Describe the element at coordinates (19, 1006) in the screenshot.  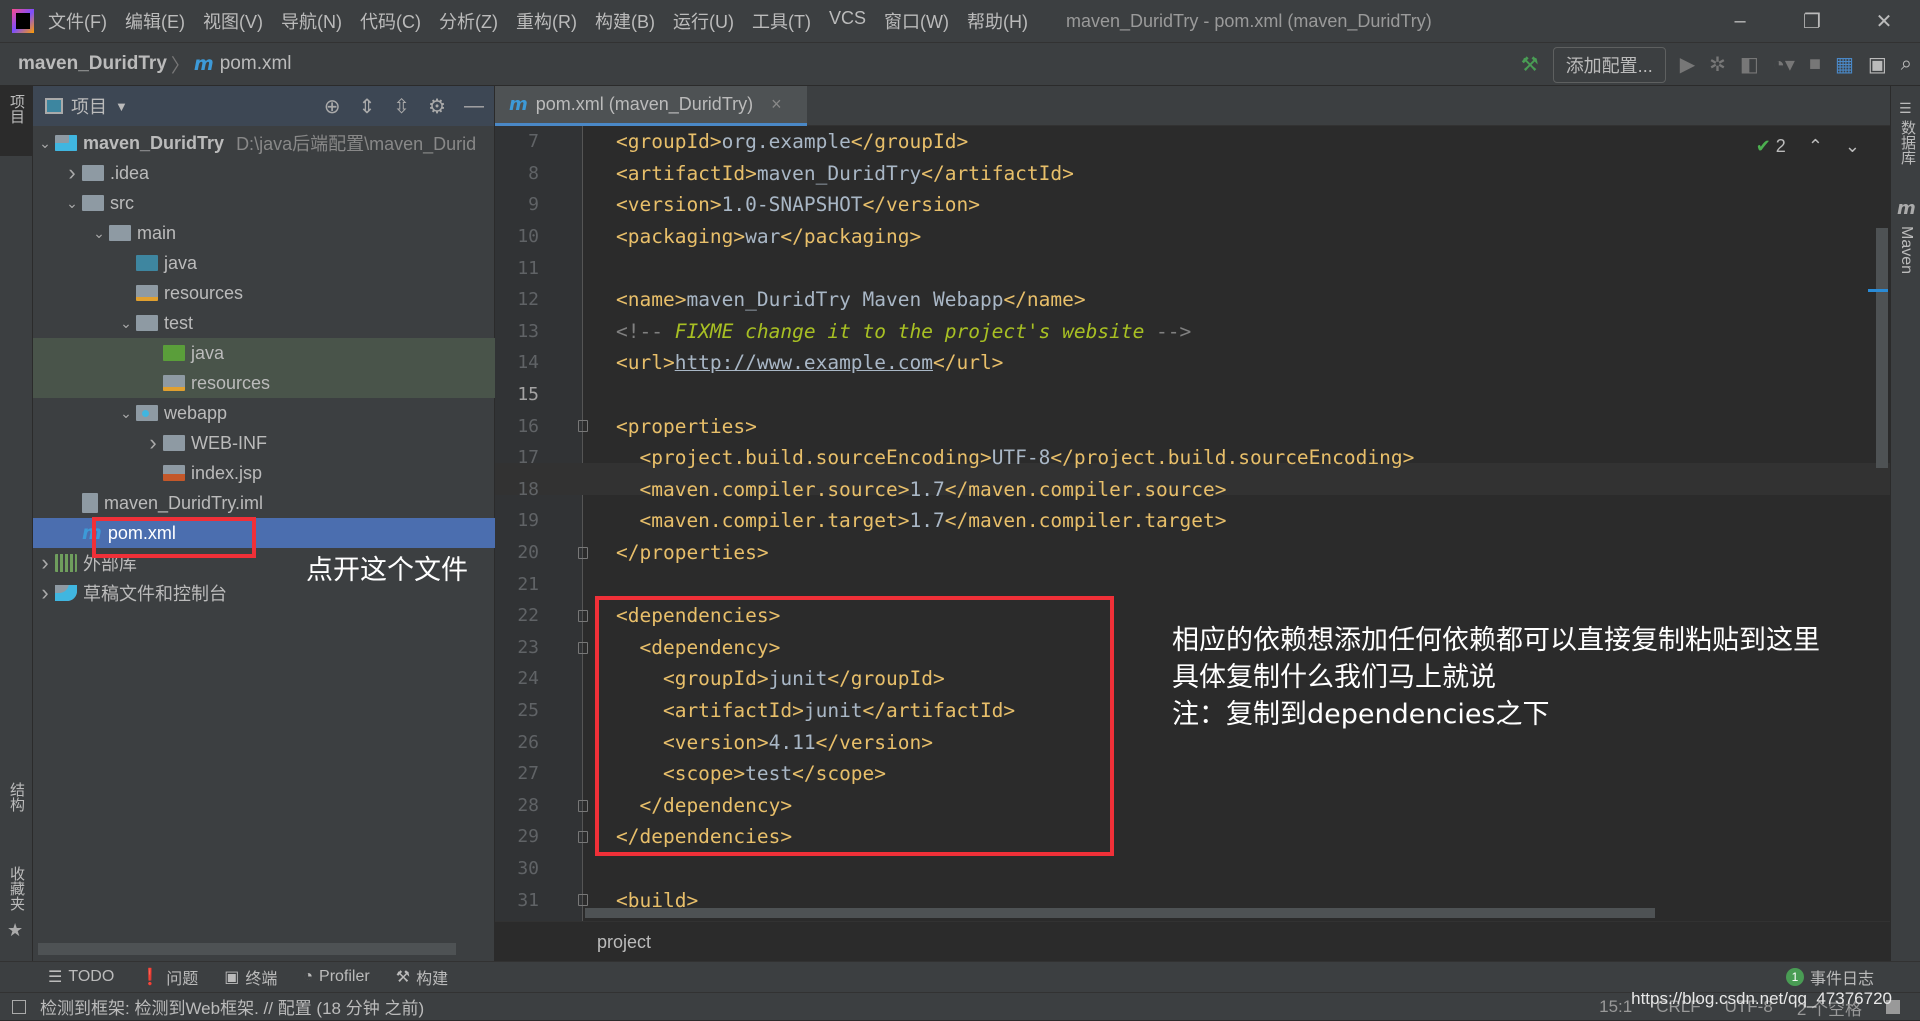
I see `toggle-tool-windows-icon` at that location.